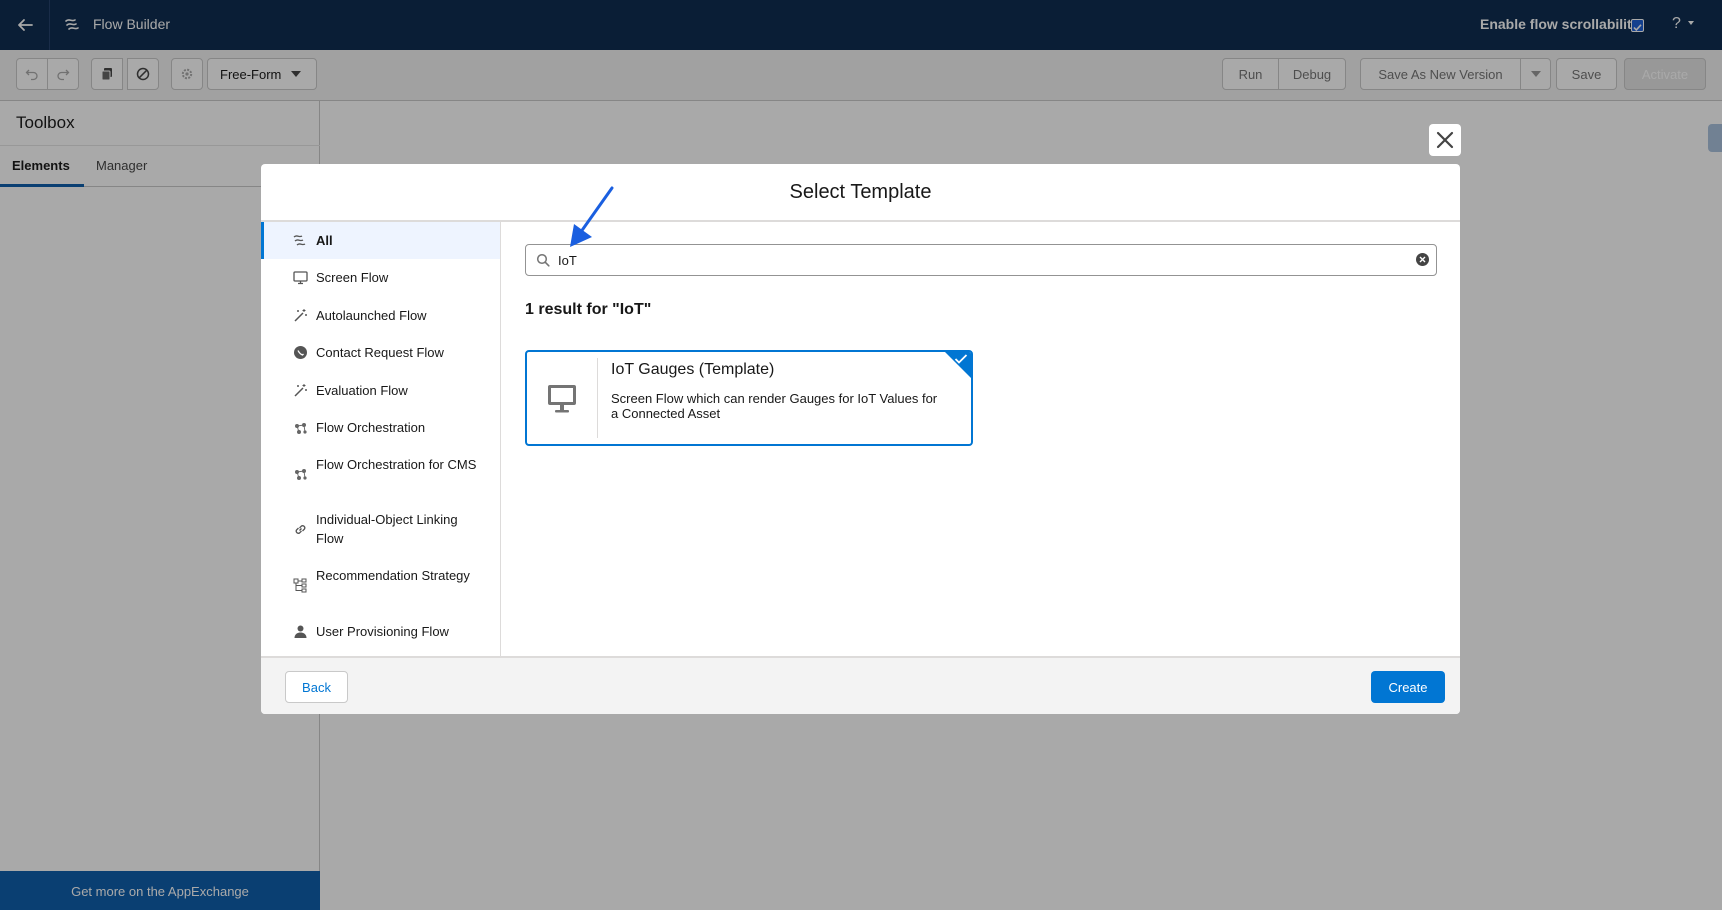  I want to click on modal-title: Select Template, so click(860, 193).